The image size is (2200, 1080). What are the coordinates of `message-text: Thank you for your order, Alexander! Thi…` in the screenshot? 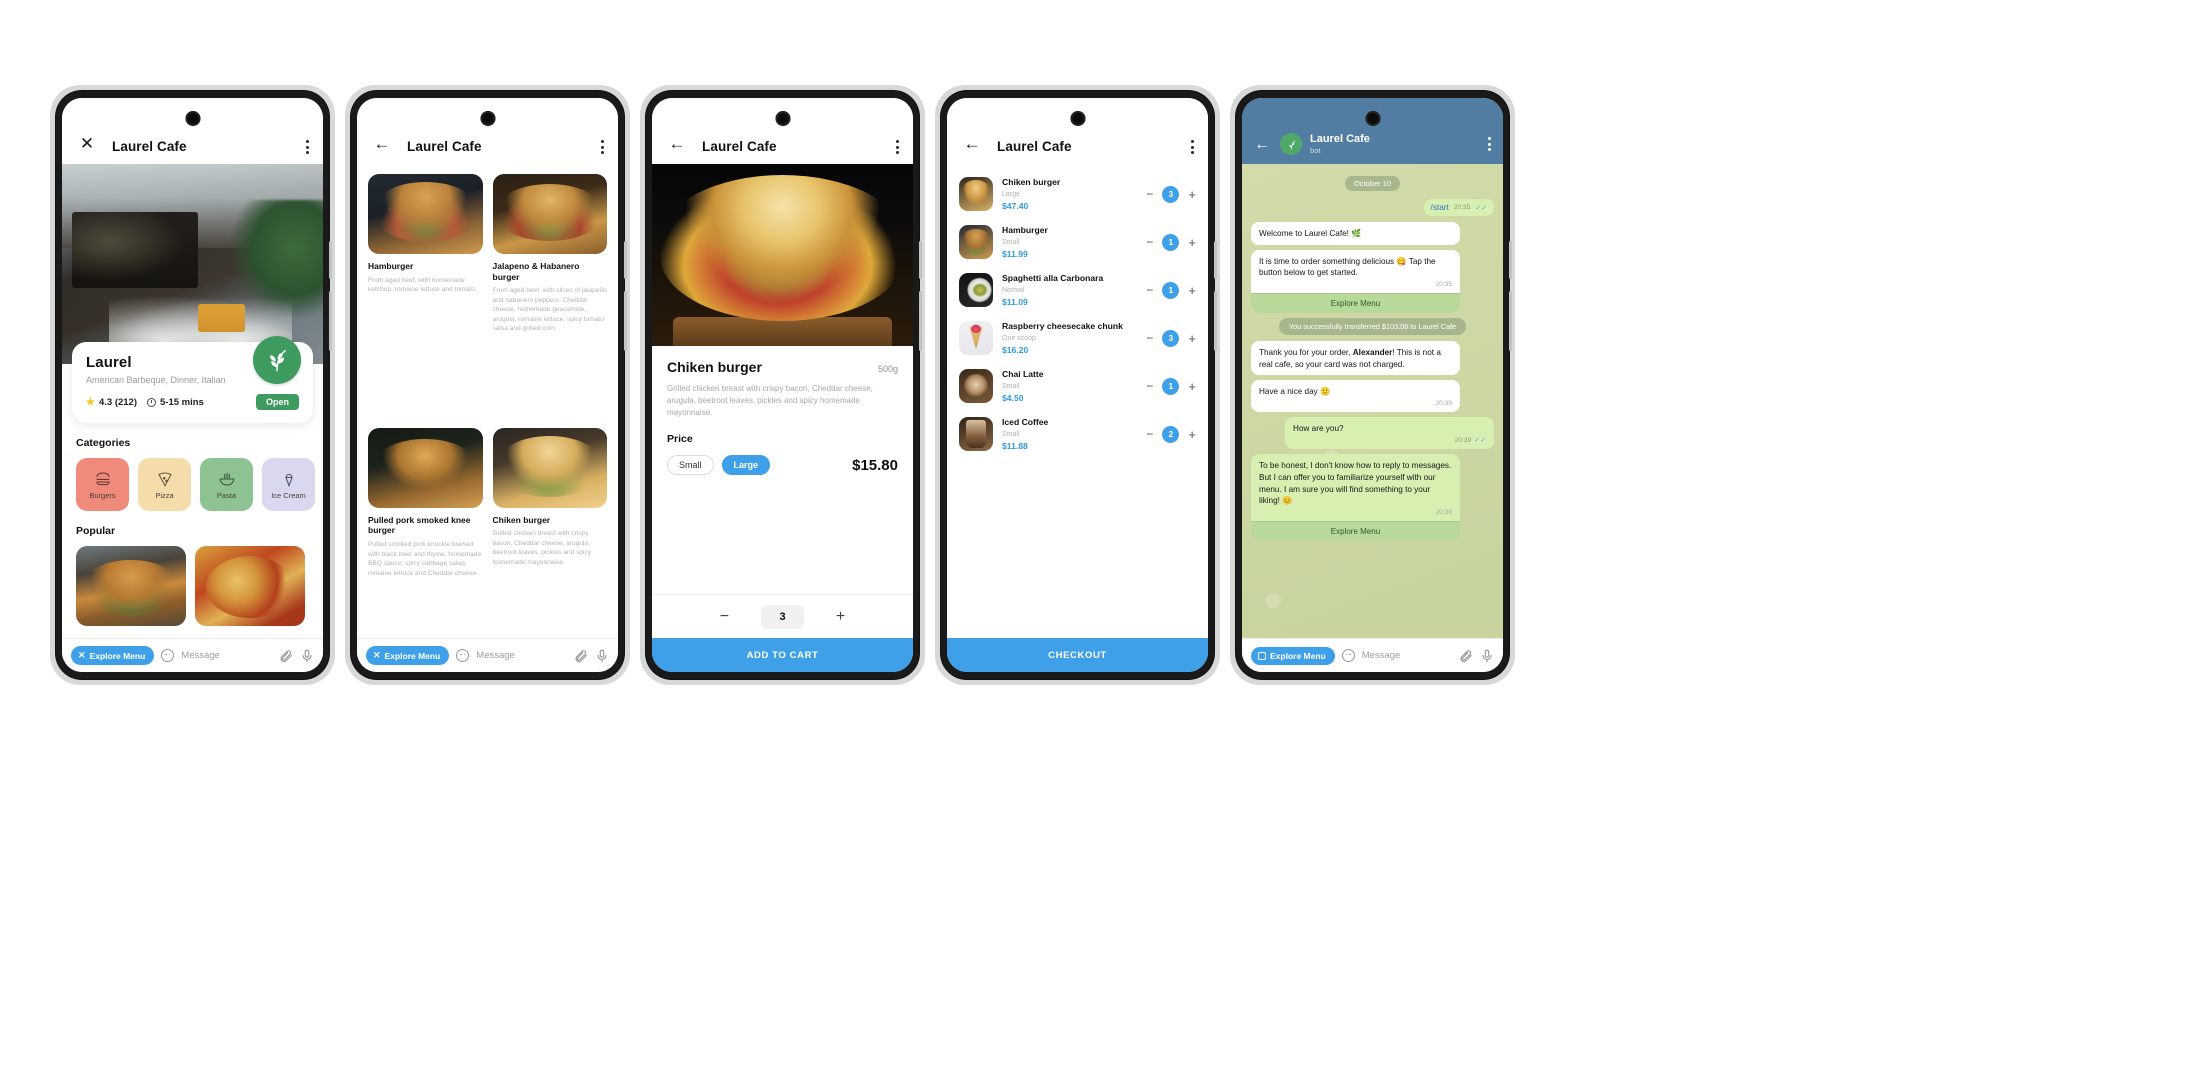 It's located at (1350, 358).